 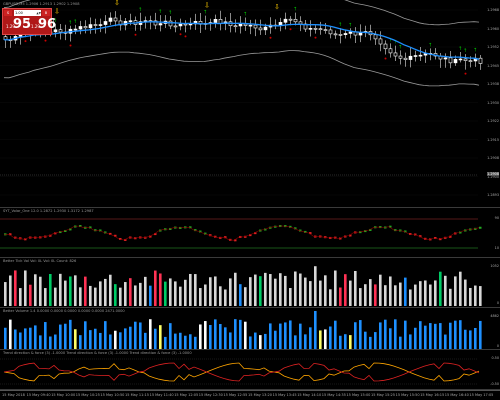 What do you see at coordinates (137, 395) in the screenshot?
I see `time-axis-label: 15 May 11:15` at bounding box center [137, 395].